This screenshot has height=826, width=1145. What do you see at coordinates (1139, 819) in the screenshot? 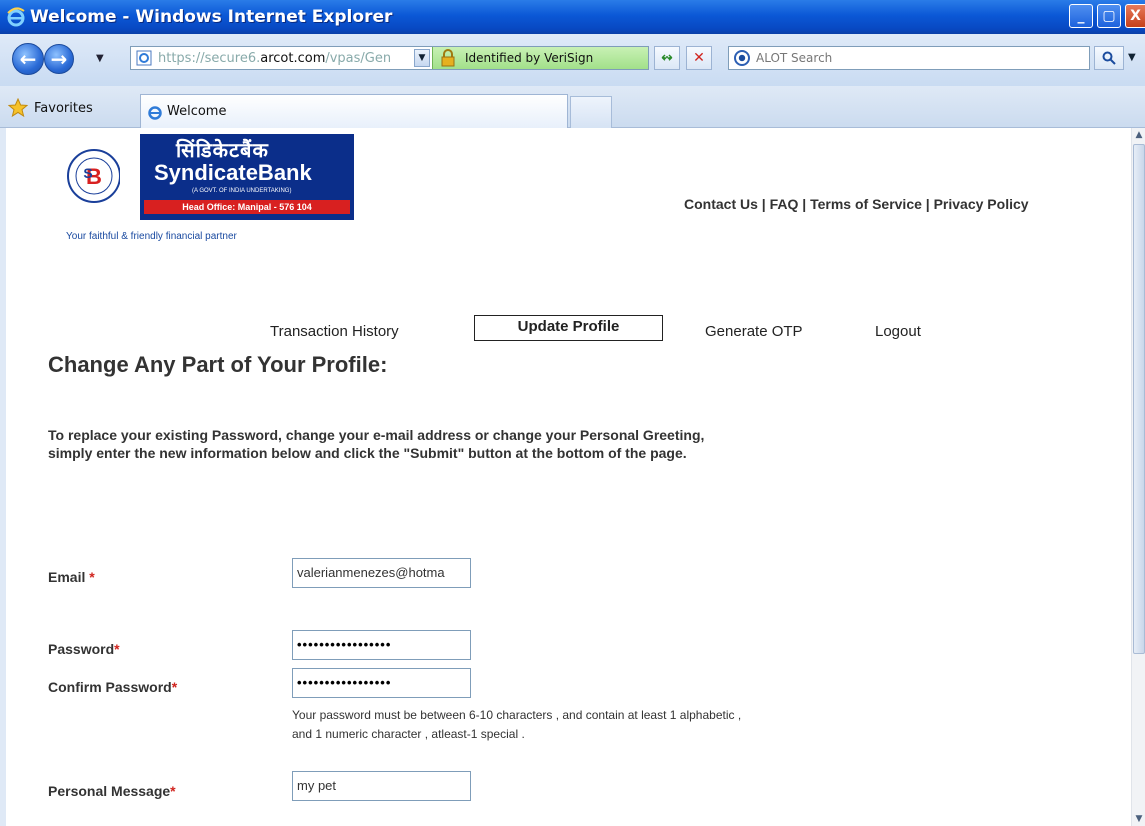
I see `scroll-down-icon: ▼` at bounding box center [1139, 819].